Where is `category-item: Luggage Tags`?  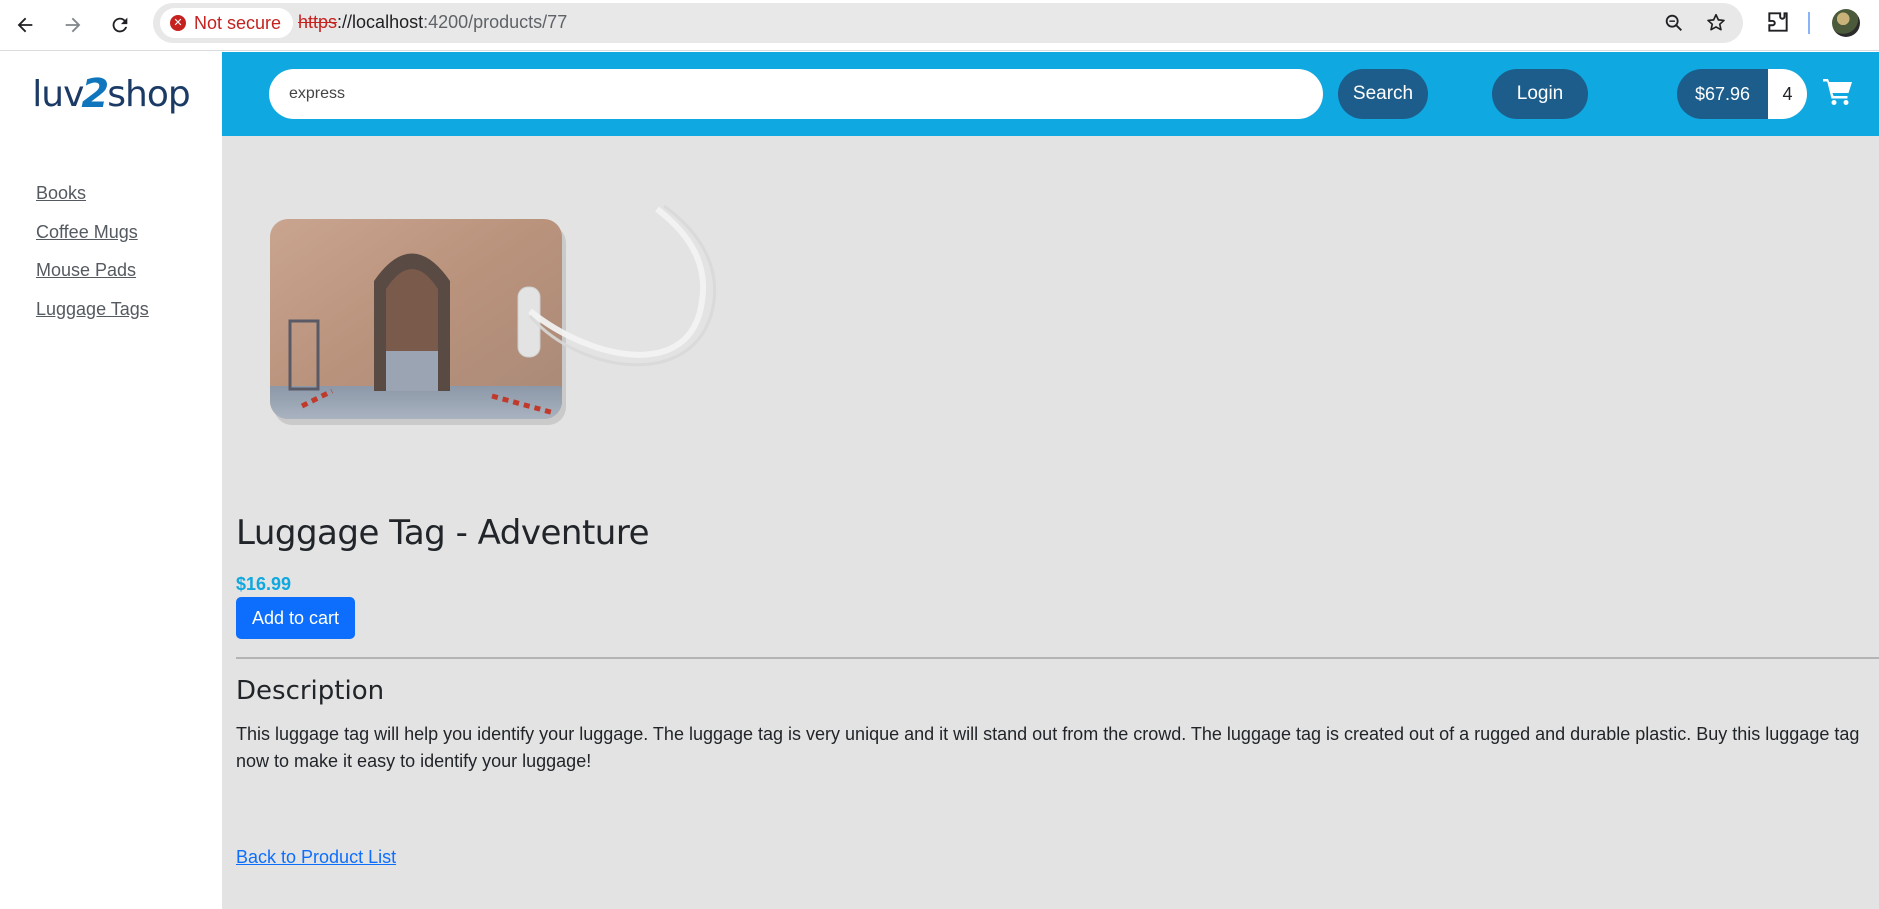
category-item: Luggage Tags is located at coordinates (92, 318).